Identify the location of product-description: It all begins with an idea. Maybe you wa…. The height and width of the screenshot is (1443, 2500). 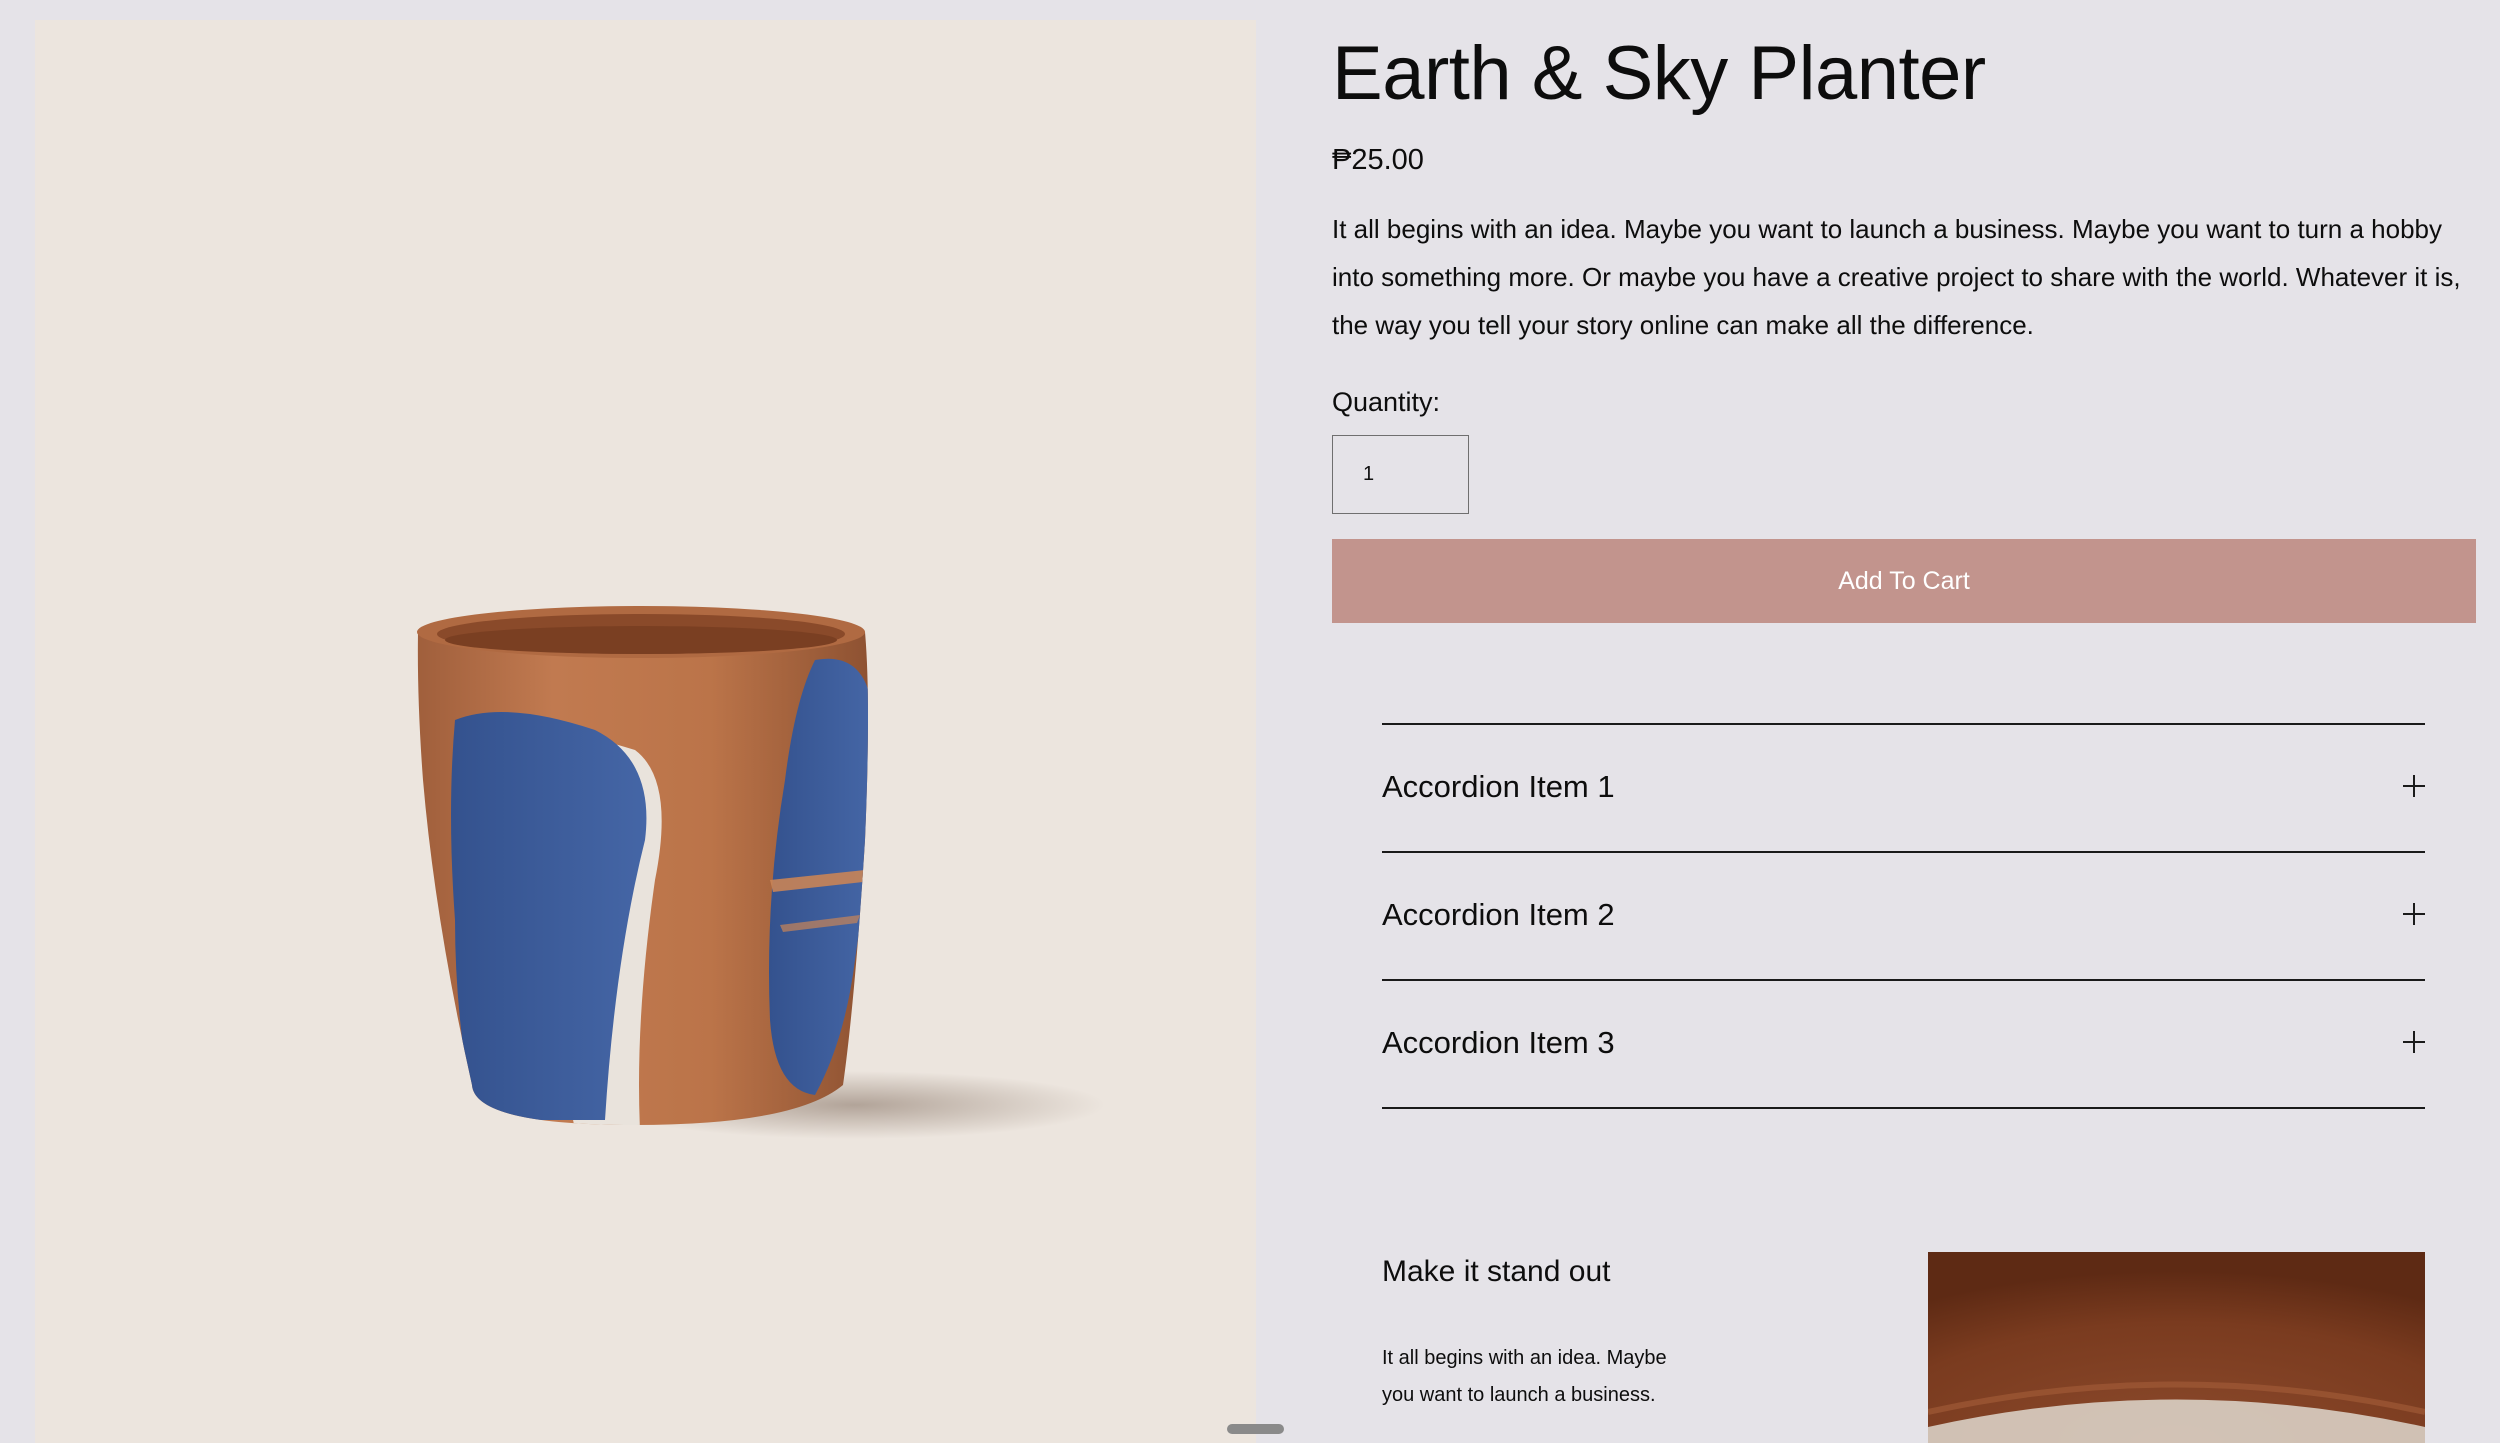
(1896, 277).